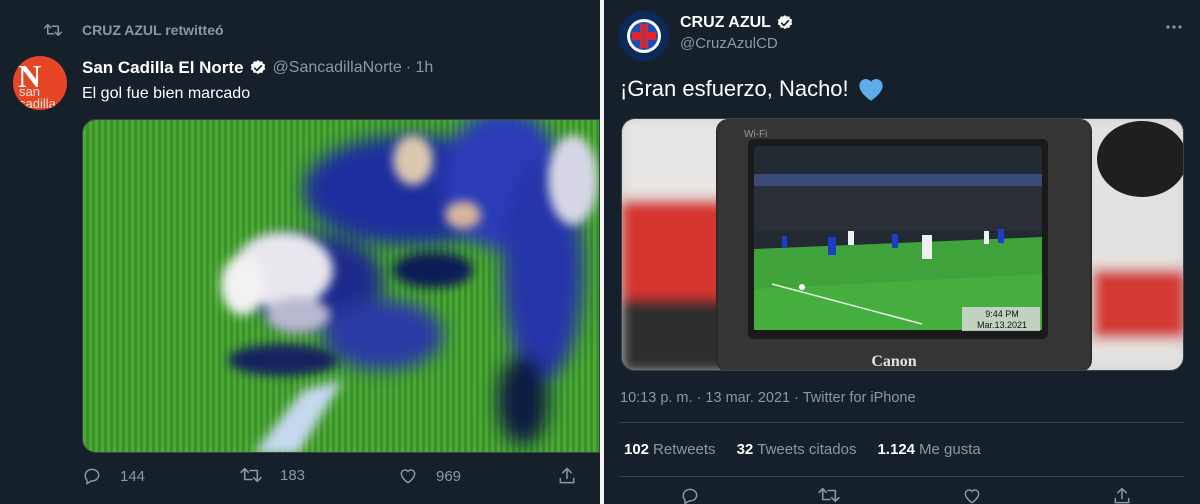 The image size is (1200, 504). Describe the element at coordinates (1002, 314) in the screenshot. I see `screen-time: 9:44 PM` at that location.